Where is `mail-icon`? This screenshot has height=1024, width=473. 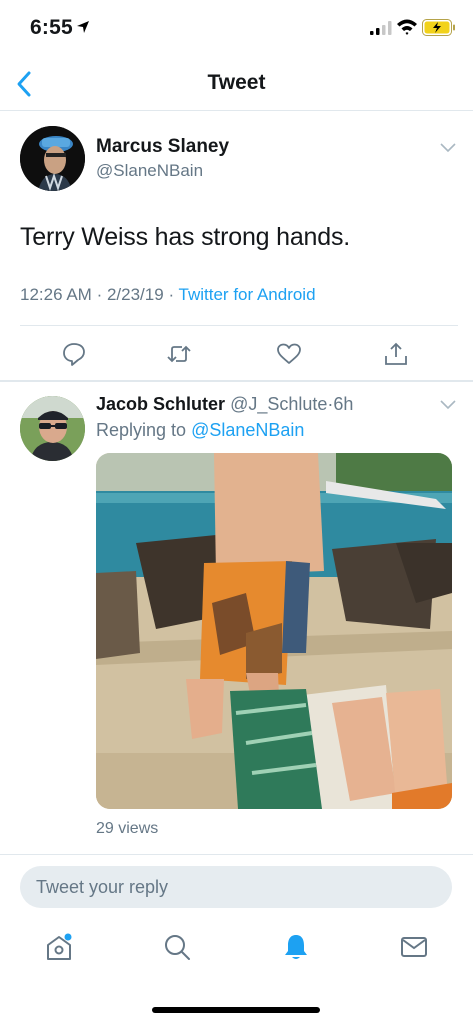
mail-icon is located at coordinates (414, 947).